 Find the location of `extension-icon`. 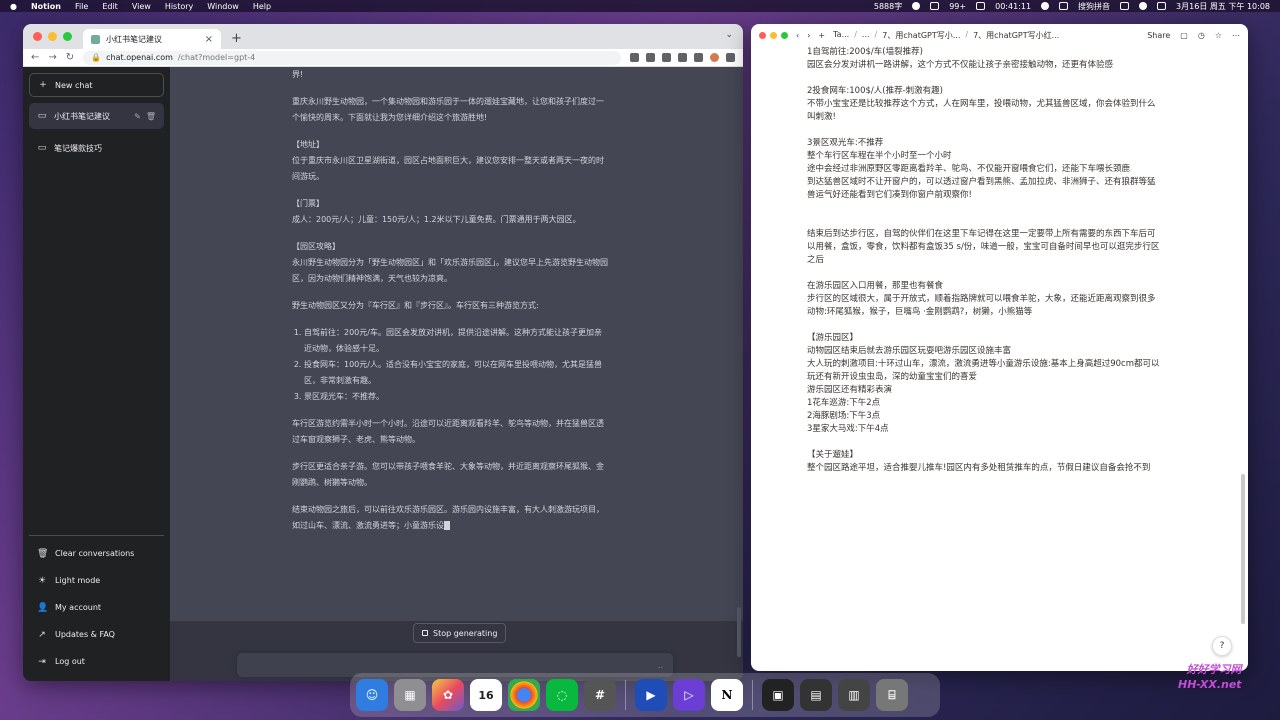

extension-icon is located at coordinates (666, 57).